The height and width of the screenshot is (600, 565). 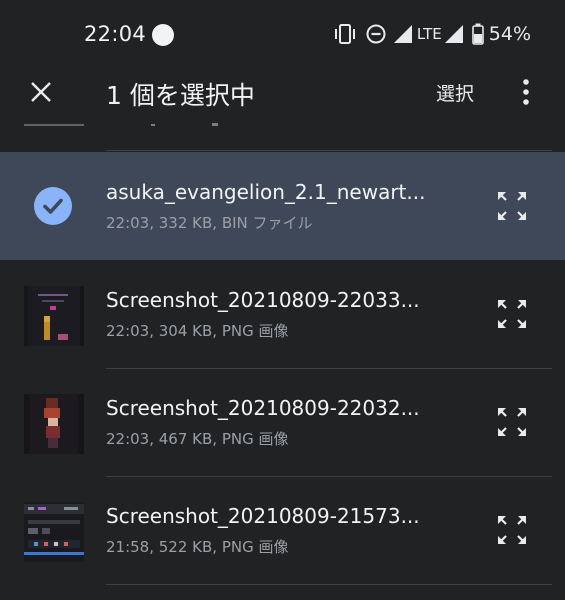 I want to click on status-icons: LTE 54%, so click(x=432, y=34).